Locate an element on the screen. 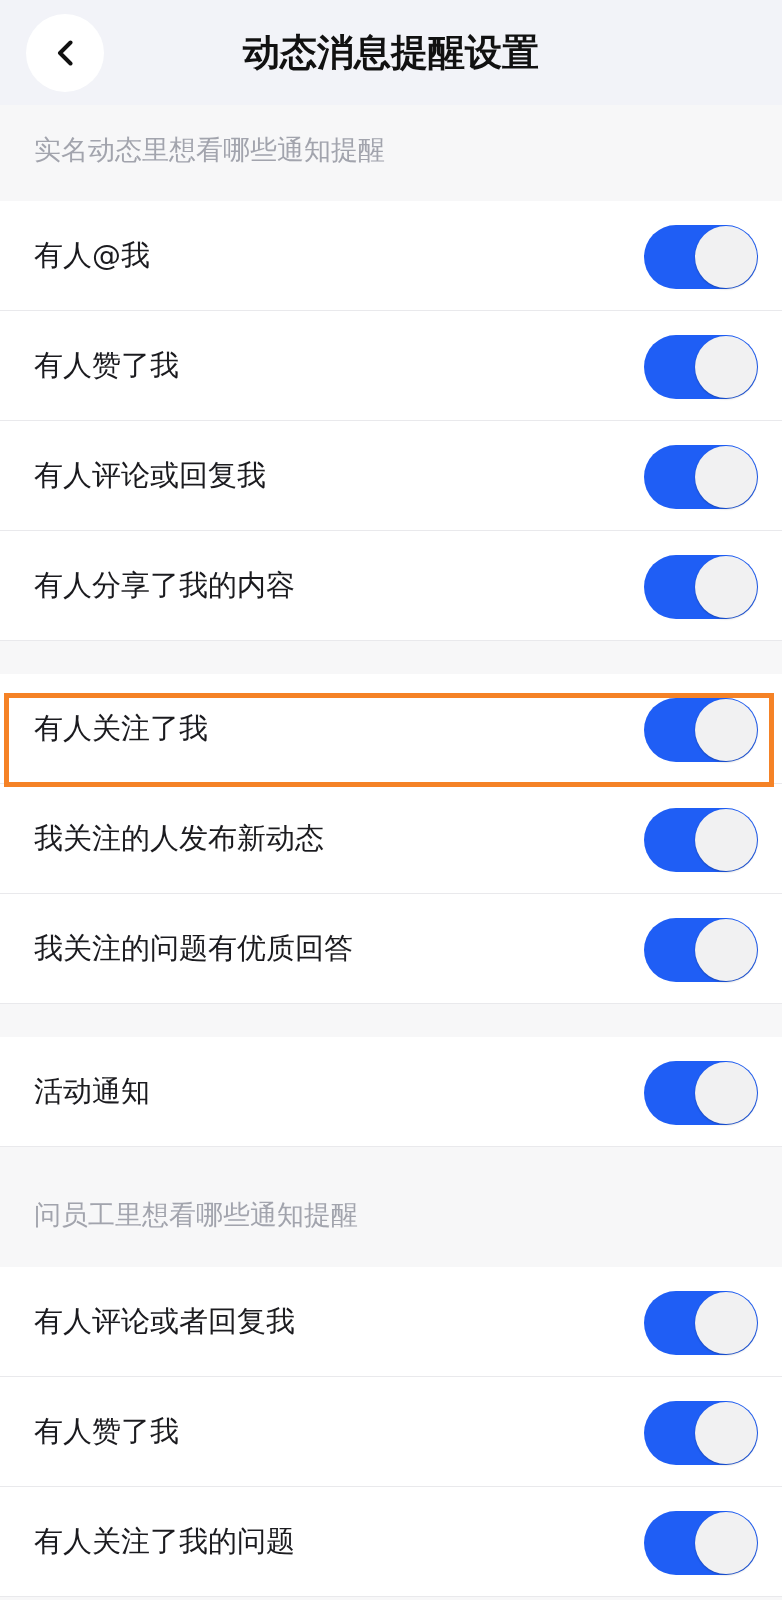  back-icon is located at coordinates (65, 52).